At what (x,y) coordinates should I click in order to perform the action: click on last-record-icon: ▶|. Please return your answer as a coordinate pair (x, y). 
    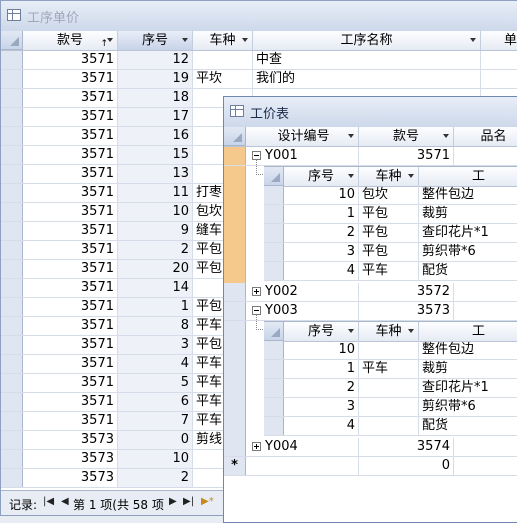
    Looking at the image, I should click on (188, 501).